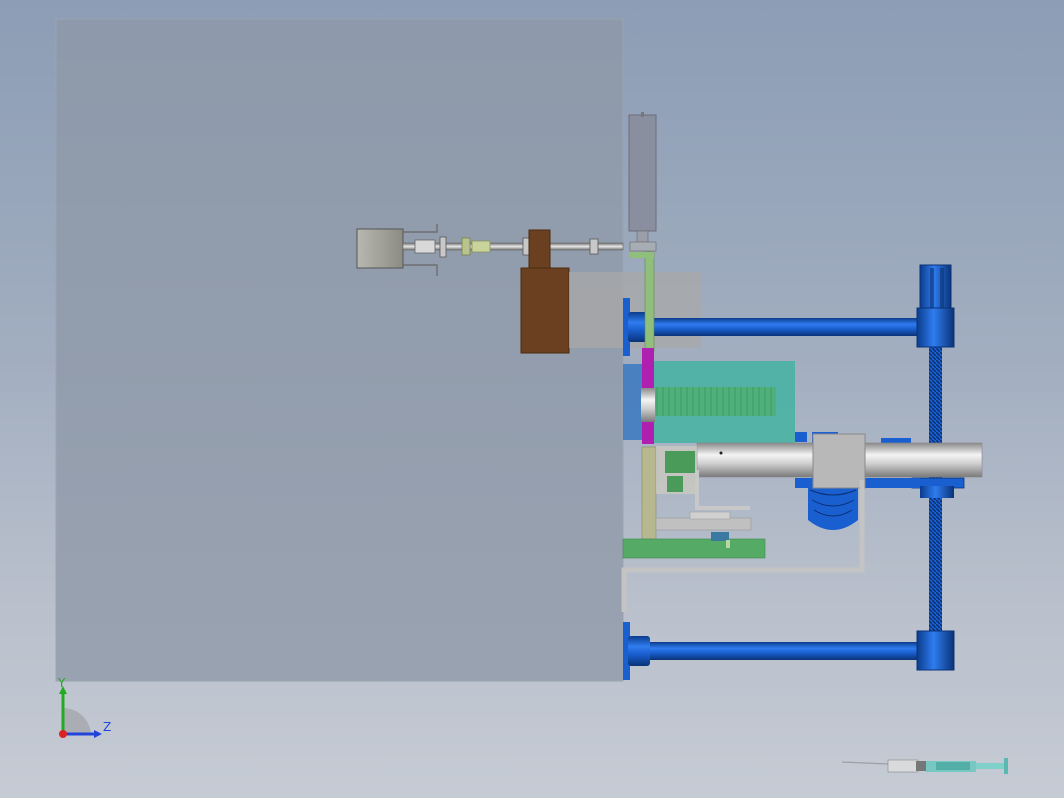 This screenshot has width=1064, height=798. Describe the element at coordinates (107, 727) in the screenshot. I see `triad-z-label: Z` at that location.